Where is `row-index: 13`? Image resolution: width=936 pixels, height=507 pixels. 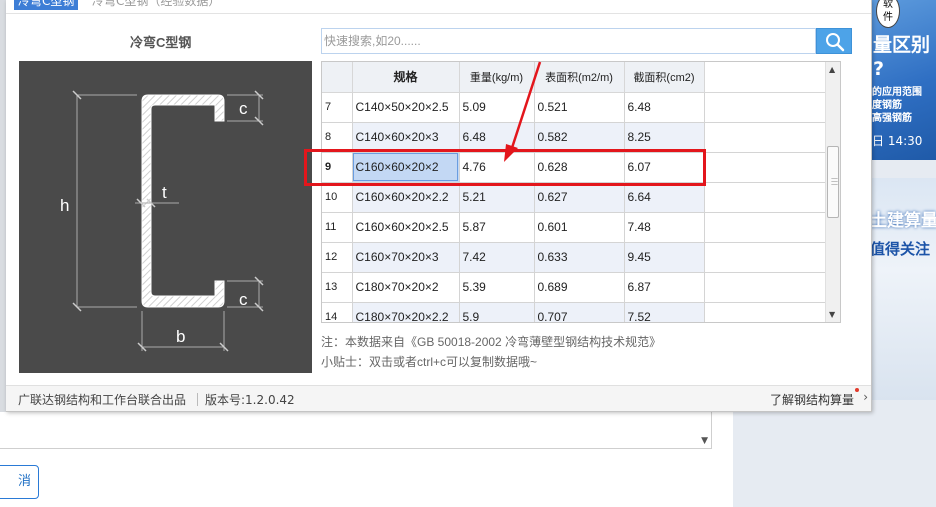
row-index: 13 is located at coordinates (337, 287).